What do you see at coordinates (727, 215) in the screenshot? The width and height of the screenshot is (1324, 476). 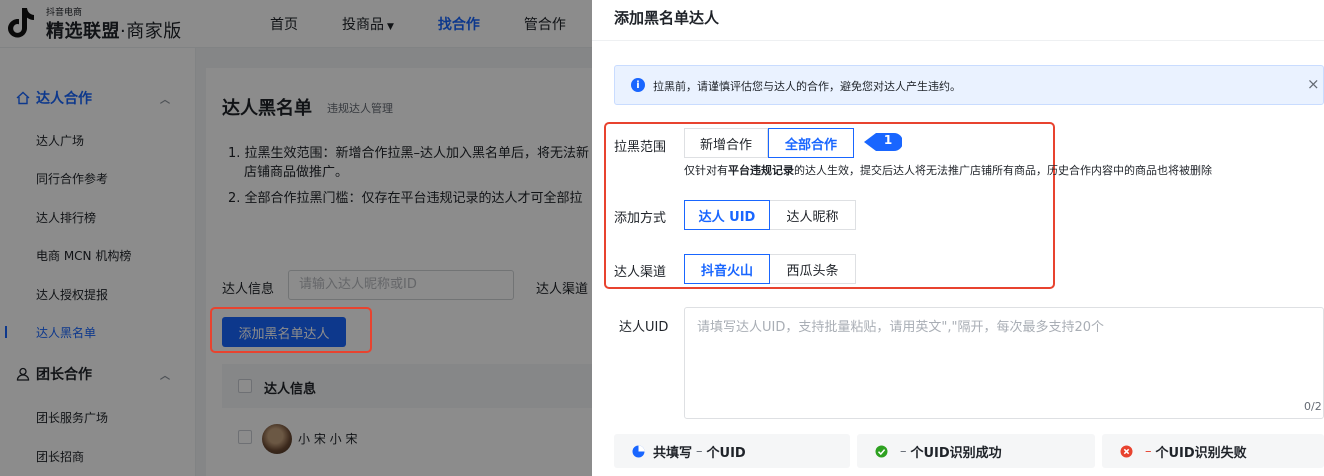 I see `method-option-uid: 达人 UID` at bounding box center [727, 215].